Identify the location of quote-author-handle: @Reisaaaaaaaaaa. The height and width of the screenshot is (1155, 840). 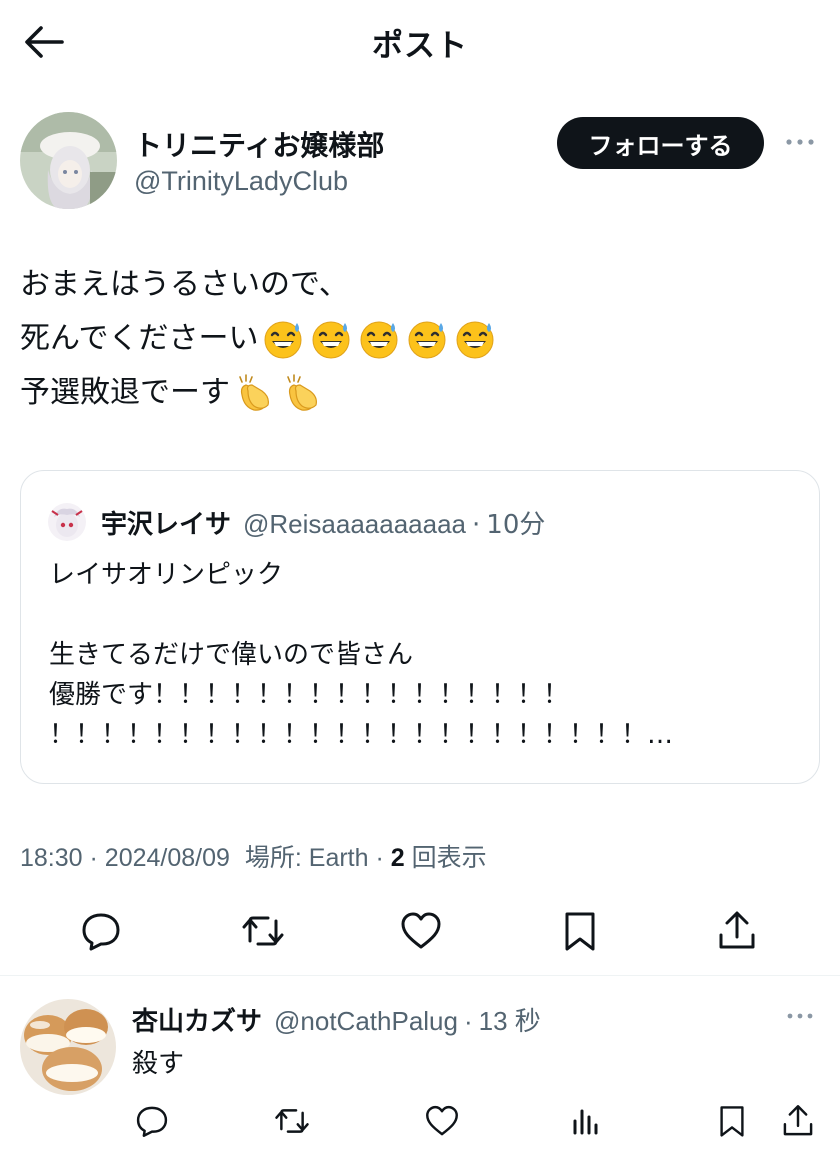
(355, 524).